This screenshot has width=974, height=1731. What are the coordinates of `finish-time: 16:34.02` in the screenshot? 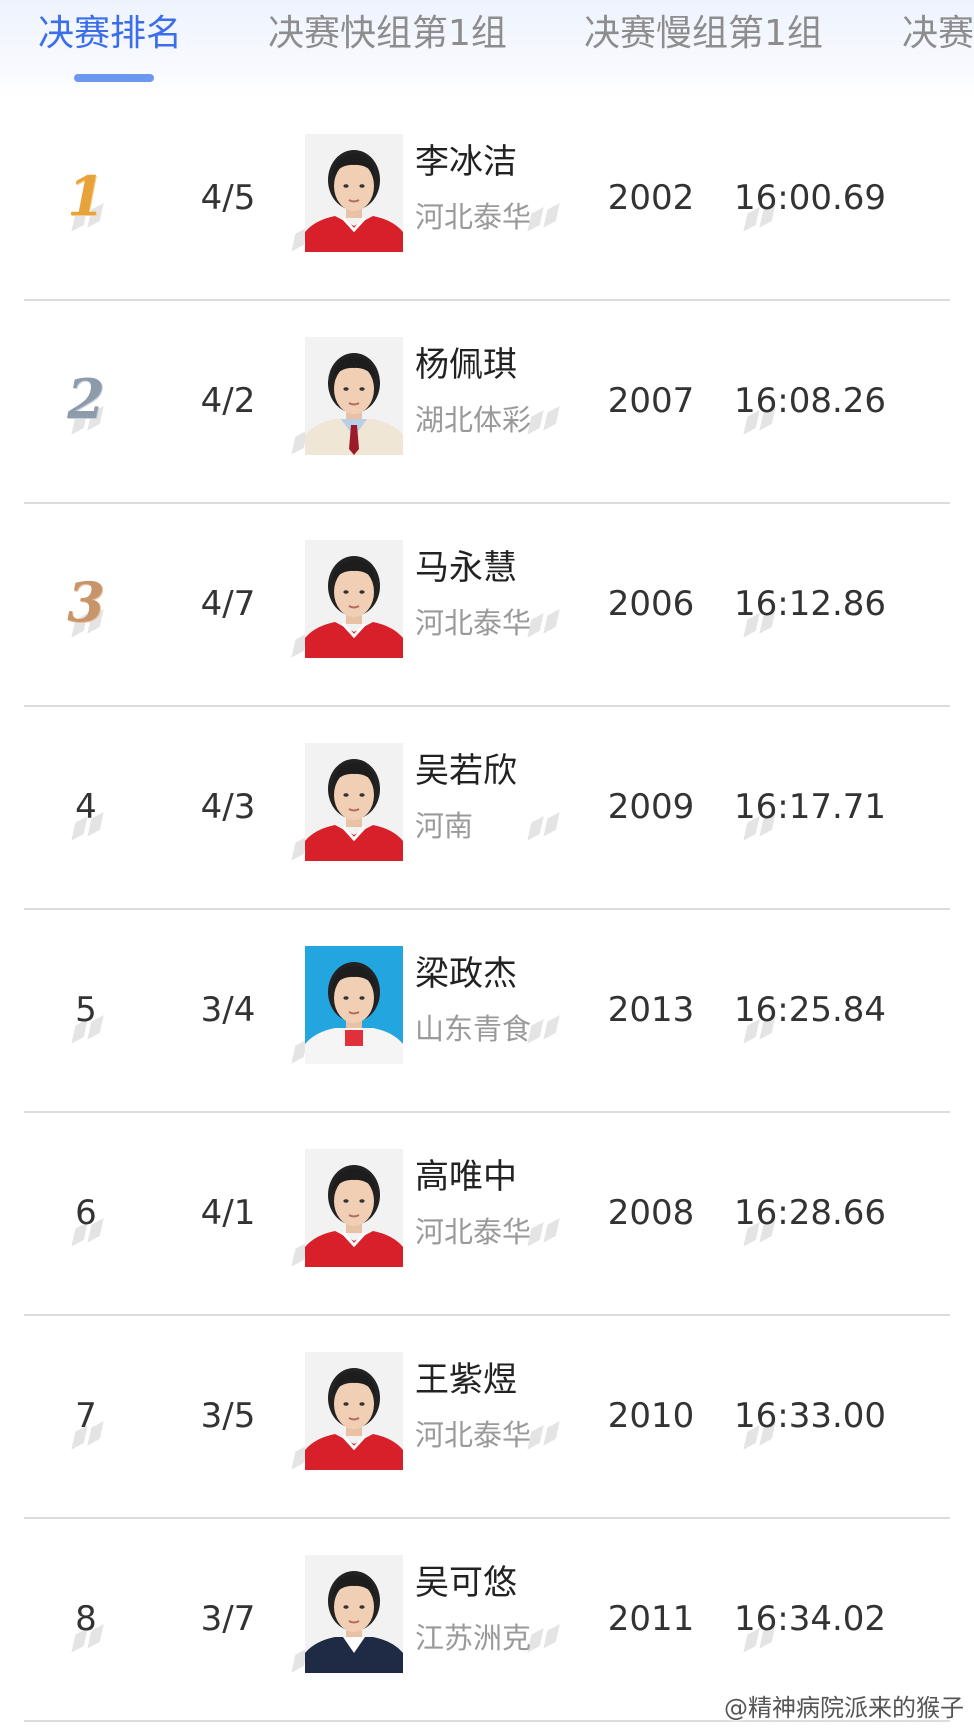 It's located at (810, 1619).